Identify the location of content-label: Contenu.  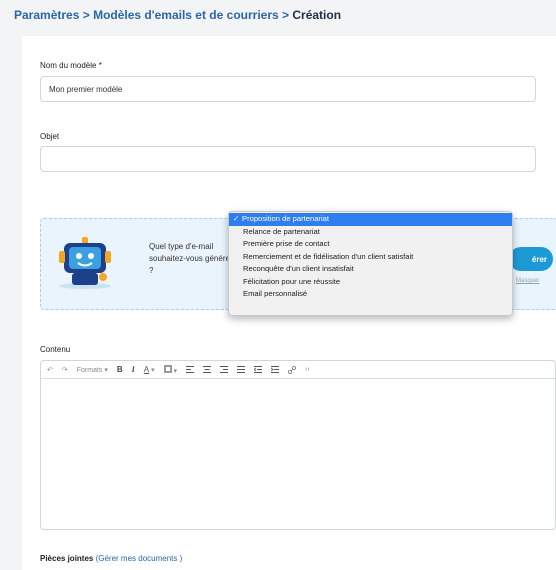
(55, 349).